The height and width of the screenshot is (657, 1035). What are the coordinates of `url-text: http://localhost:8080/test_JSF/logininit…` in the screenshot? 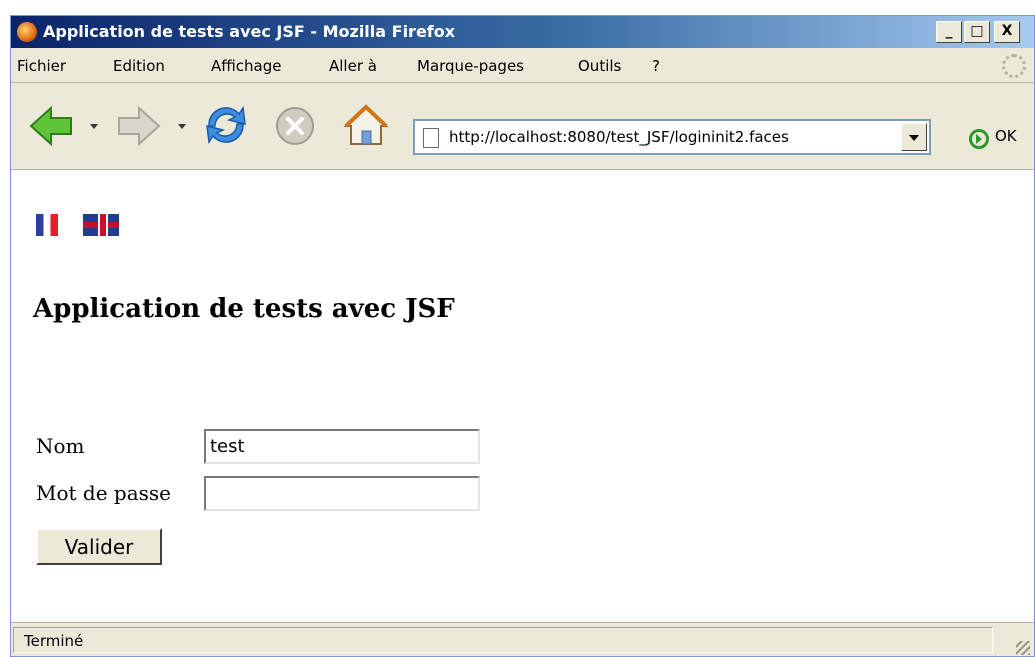 It's located at (619, 137).